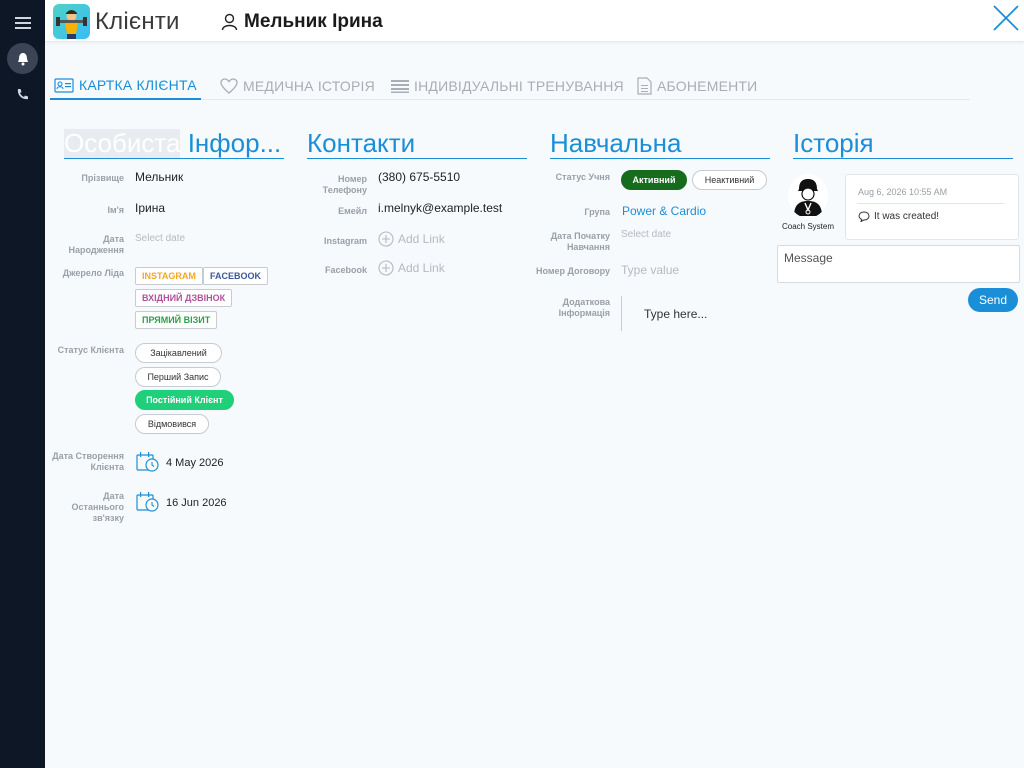  Describe the element at coordinates (898, 264) in the screenshot. I see `message-input: Message` at that location.